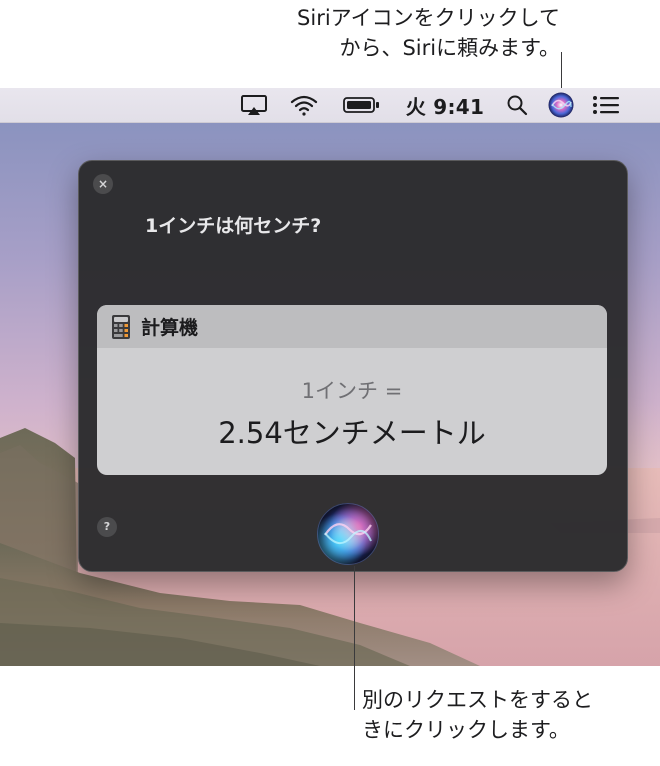 This screenshot has width=660, height=766. Describe the element at coordinates (561, 105) in the screenshot. I see `siri-icon` at that location.